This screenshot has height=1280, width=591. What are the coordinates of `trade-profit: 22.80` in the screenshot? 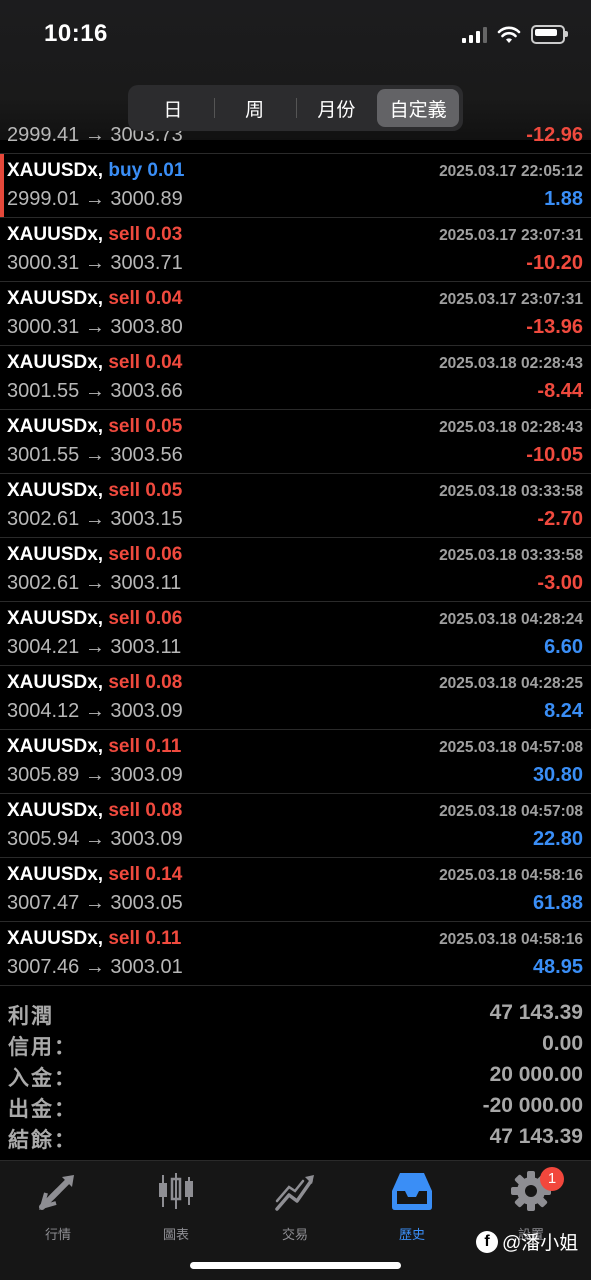 It's located at (557, 839).